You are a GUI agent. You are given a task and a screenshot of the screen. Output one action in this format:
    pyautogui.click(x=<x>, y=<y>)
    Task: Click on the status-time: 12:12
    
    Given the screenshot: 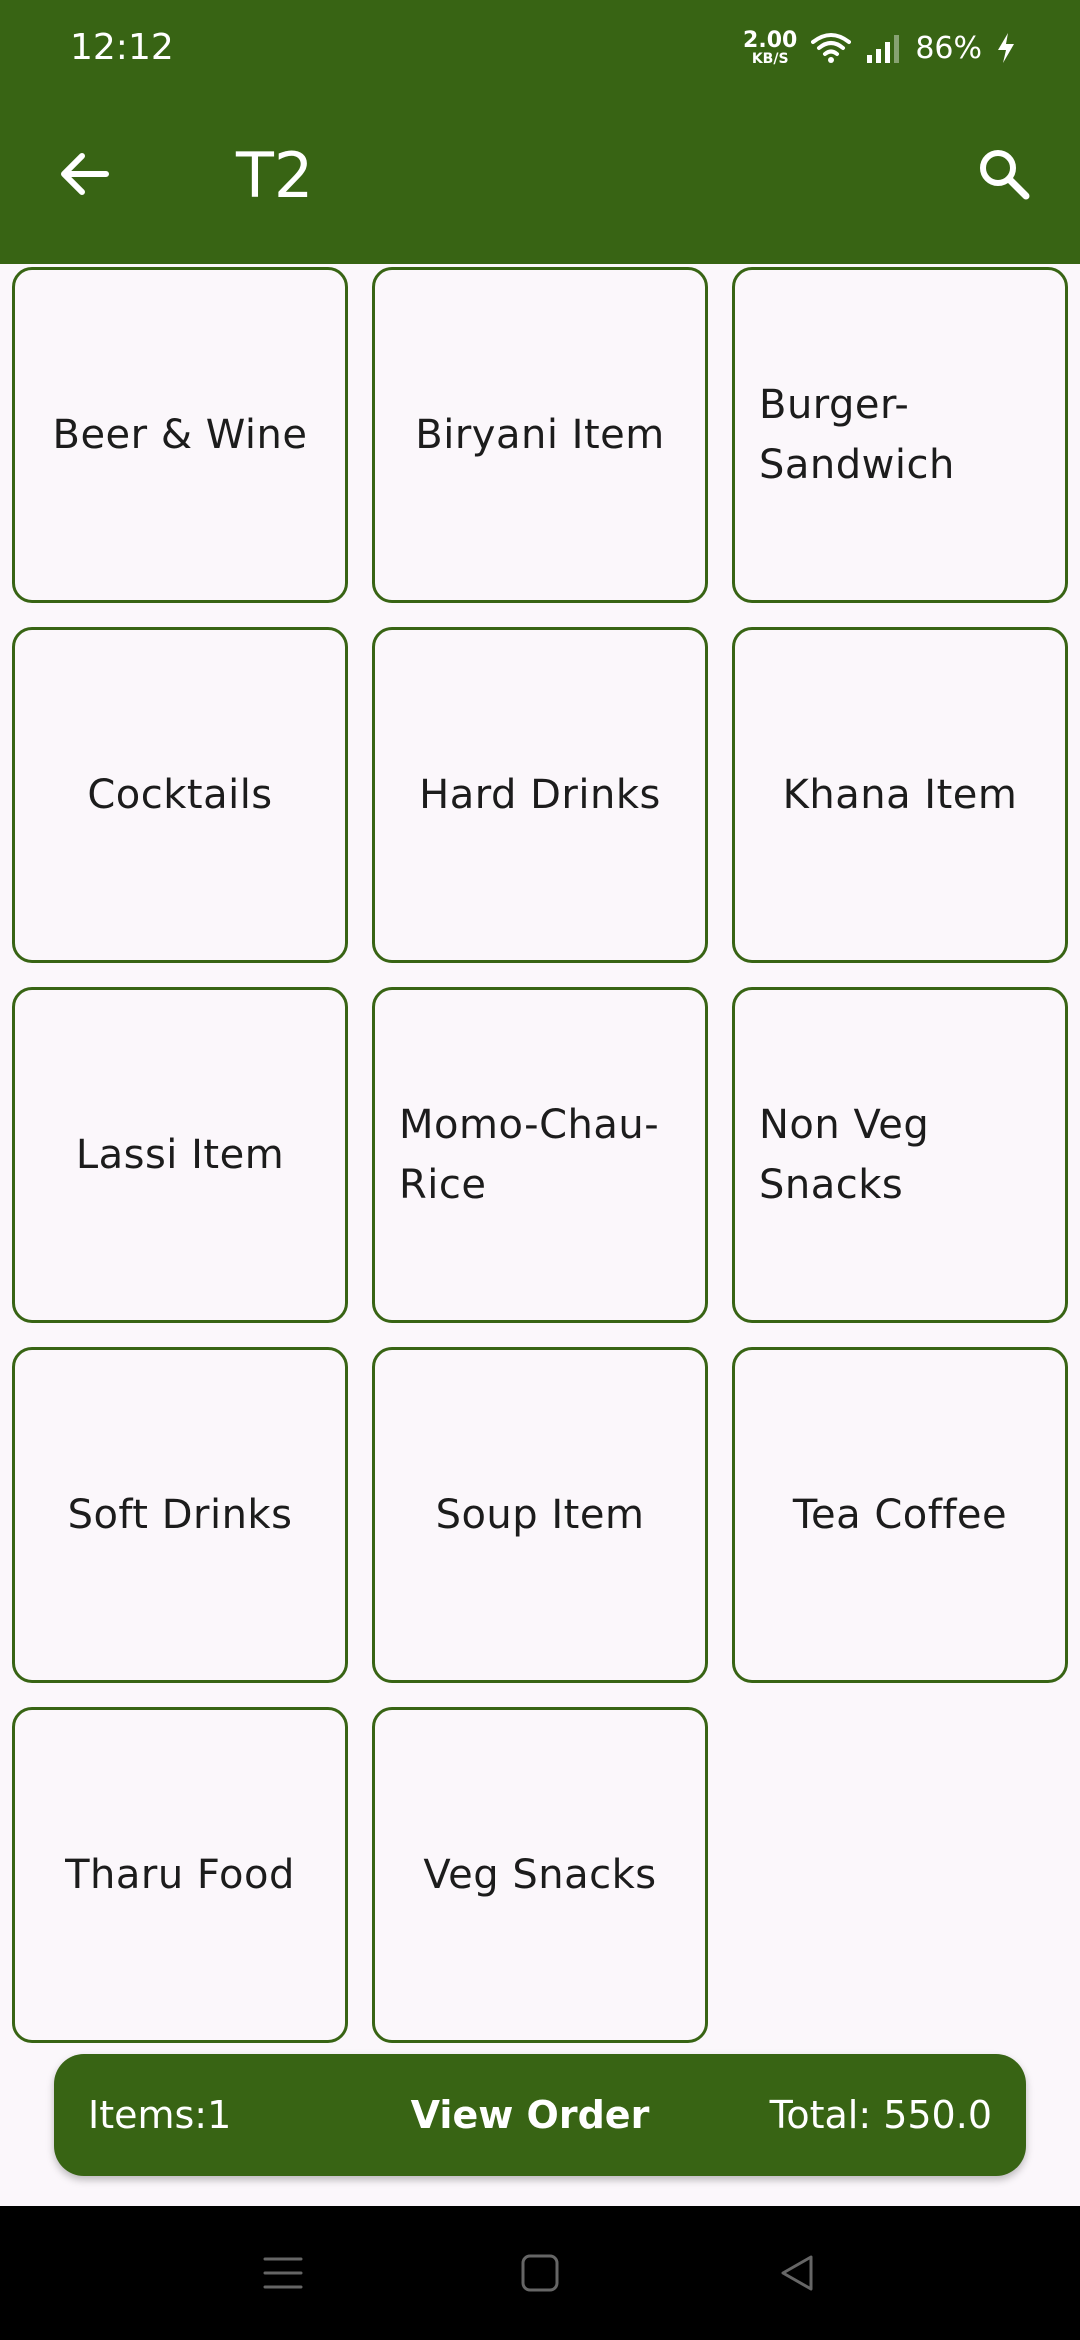 What is the action you would take?
    pyautogui.click(x=122, y=47)
    